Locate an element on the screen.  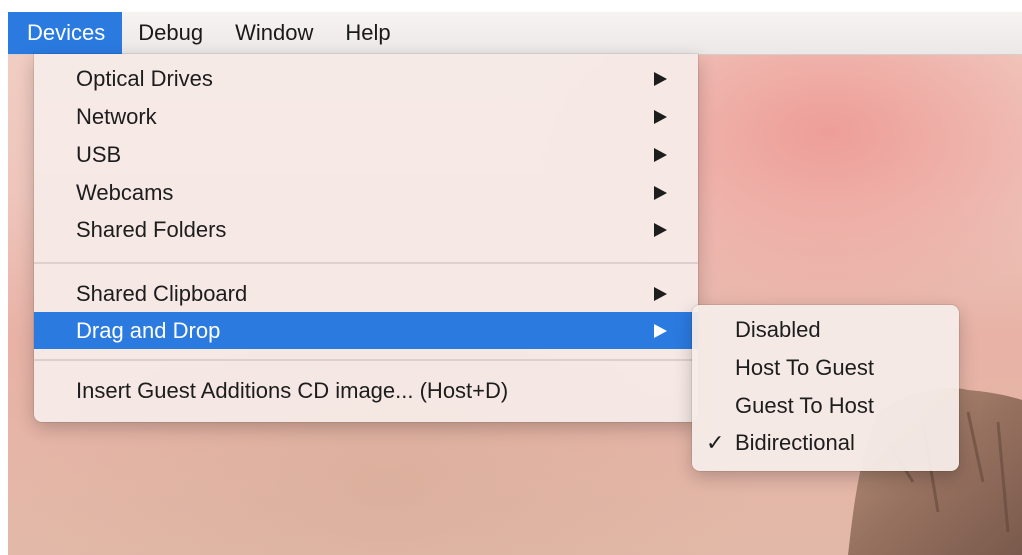
submenu-item-guest-to-host: Guest To Host is located at coordinates (825, 406).